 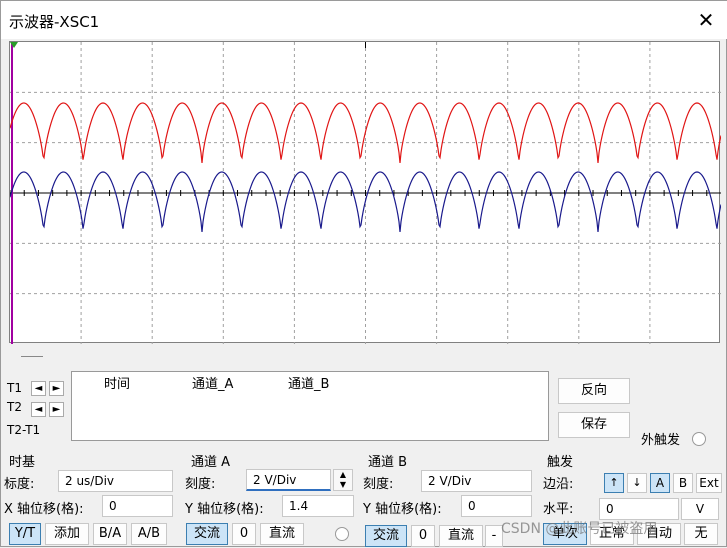 I want to click on channel-a-scale-spinner: ▲ ▼, so click(x=343, y=480).